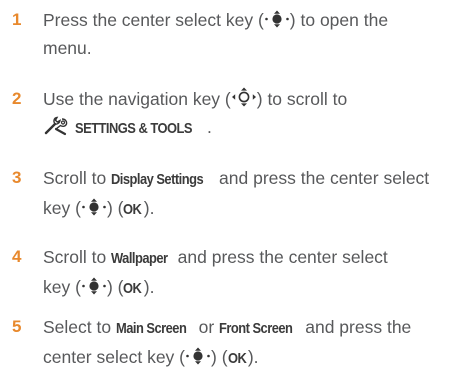 The image size is (455, 373). Describe the element at coordinates (17, 98) in the screenshot. I see `step-number: 2` at that location.